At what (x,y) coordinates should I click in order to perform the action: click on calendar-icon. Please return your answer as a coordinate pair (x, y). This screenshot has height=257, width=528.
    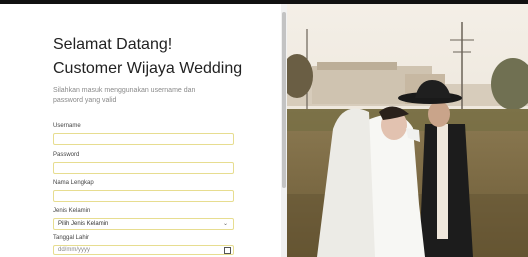
    Looking at the image, I should click on (227, 250).